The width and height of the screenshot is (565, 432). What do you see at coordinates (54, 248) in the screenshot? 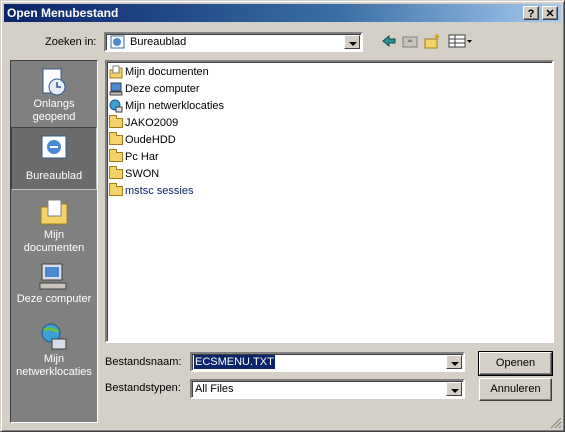
I see `place-mydocs-label2: documenten` at bounding box center [54, 248].